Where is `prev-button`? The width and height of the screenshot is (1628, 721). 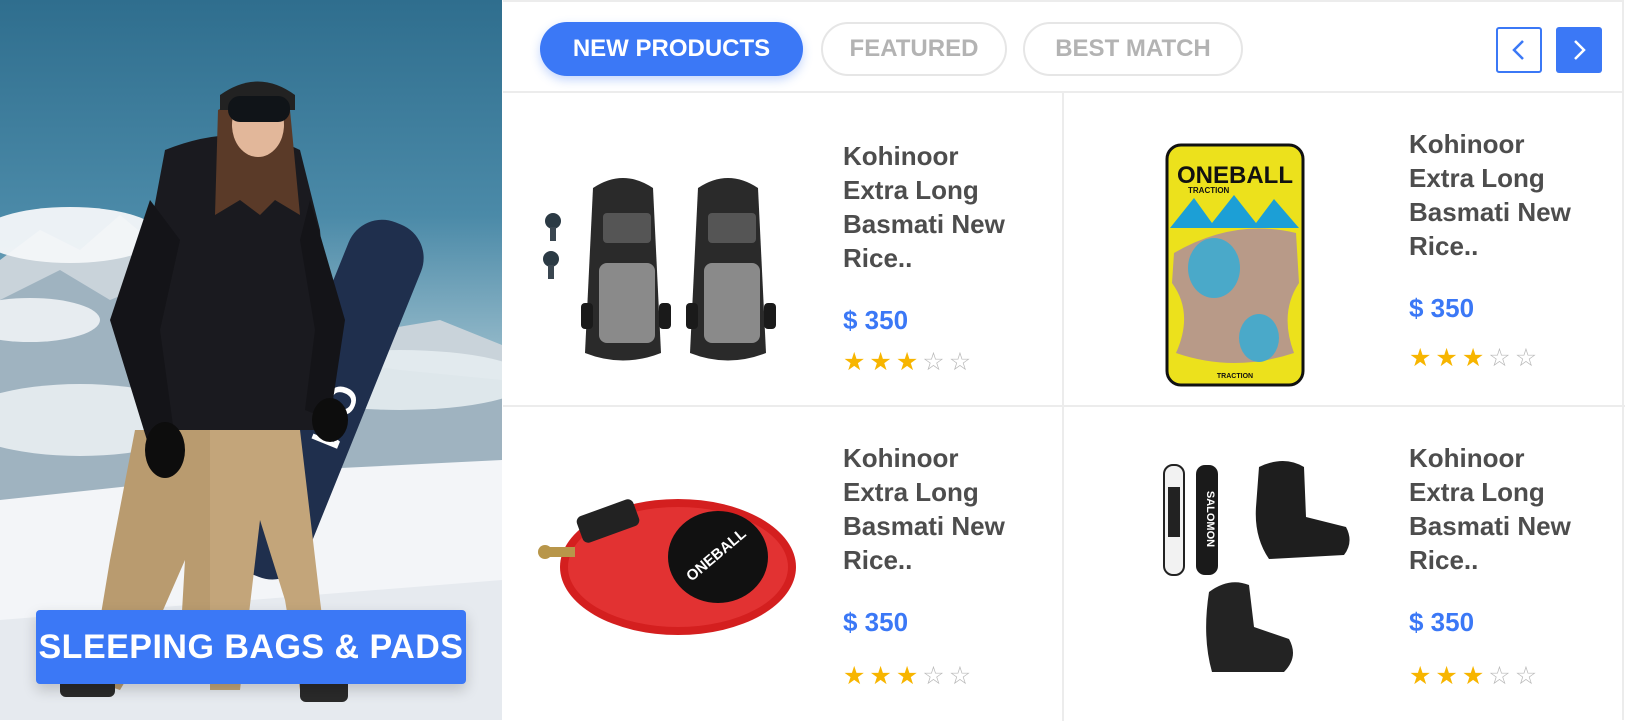
prev-button is located at coordinates (1519, 50).